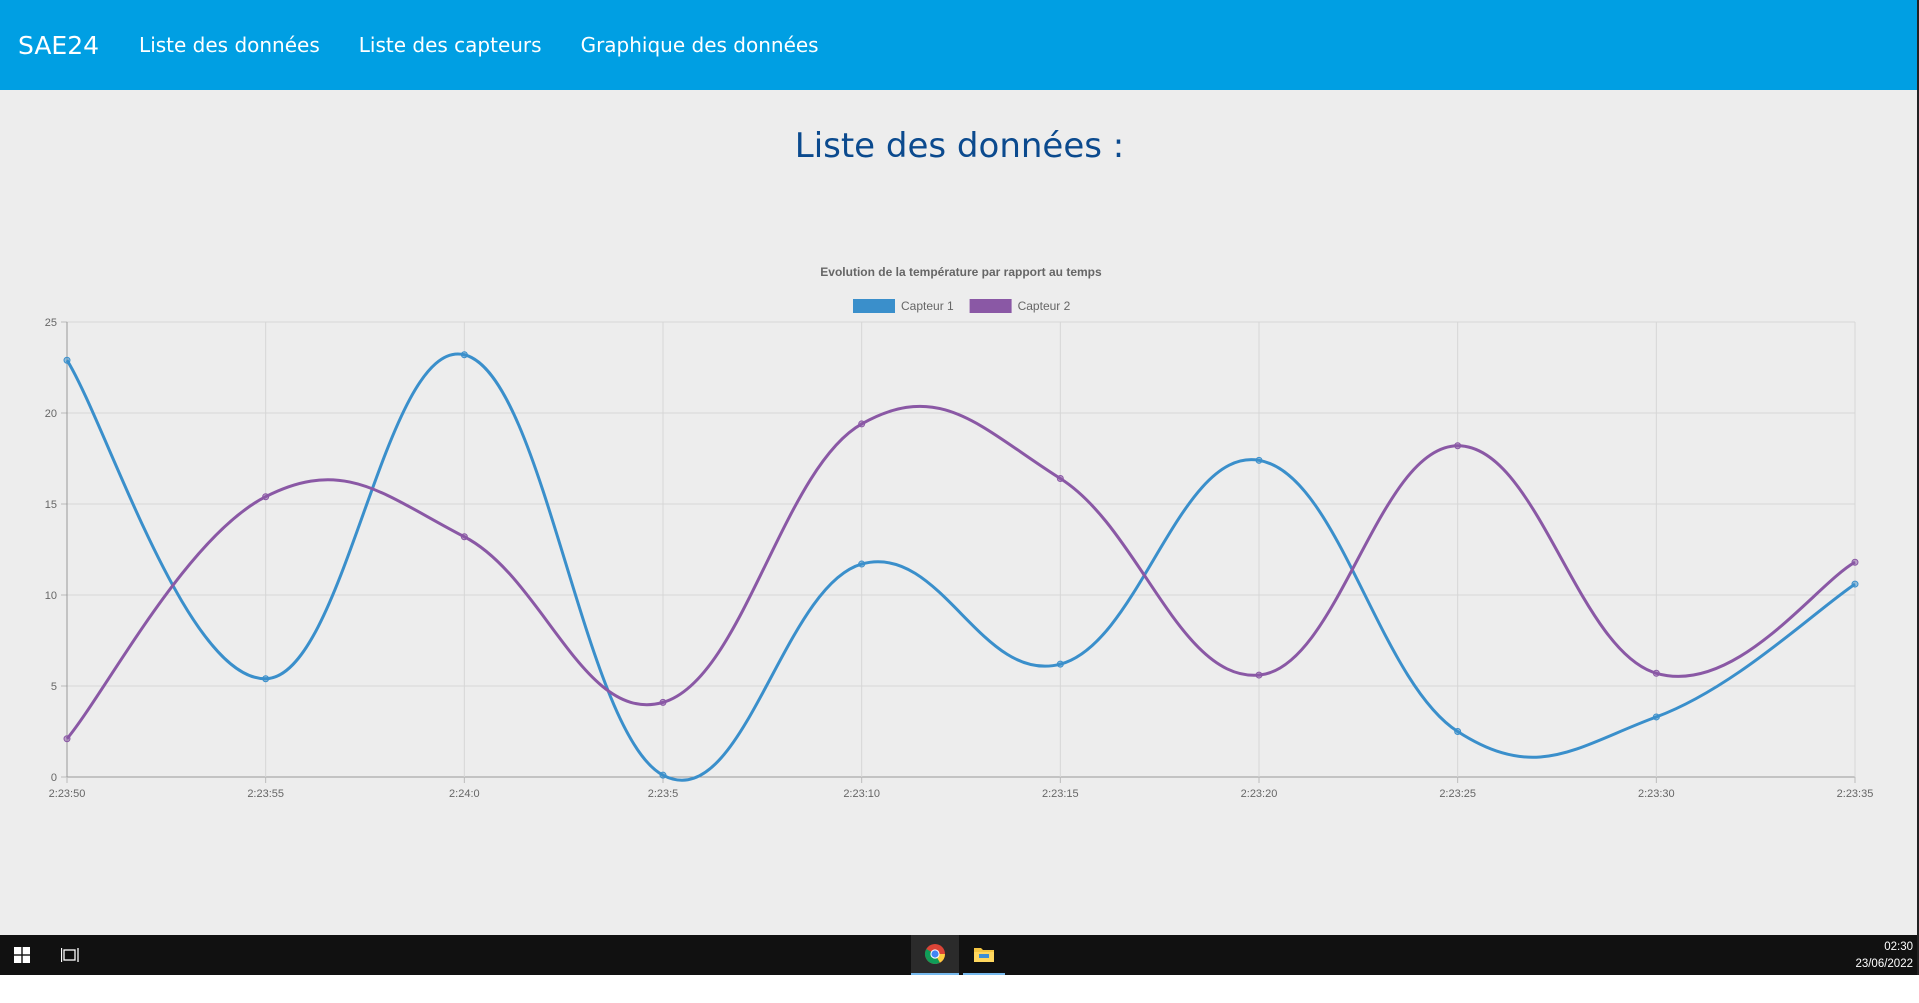  I want to click on y-tick-label: 5, so click(54, 687).